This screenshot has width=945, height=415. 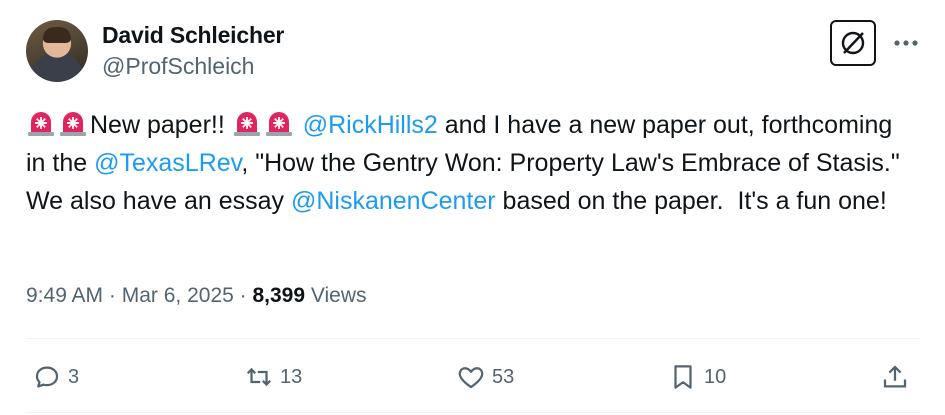 I want to click on more-icon, so click(x=906, y=43).